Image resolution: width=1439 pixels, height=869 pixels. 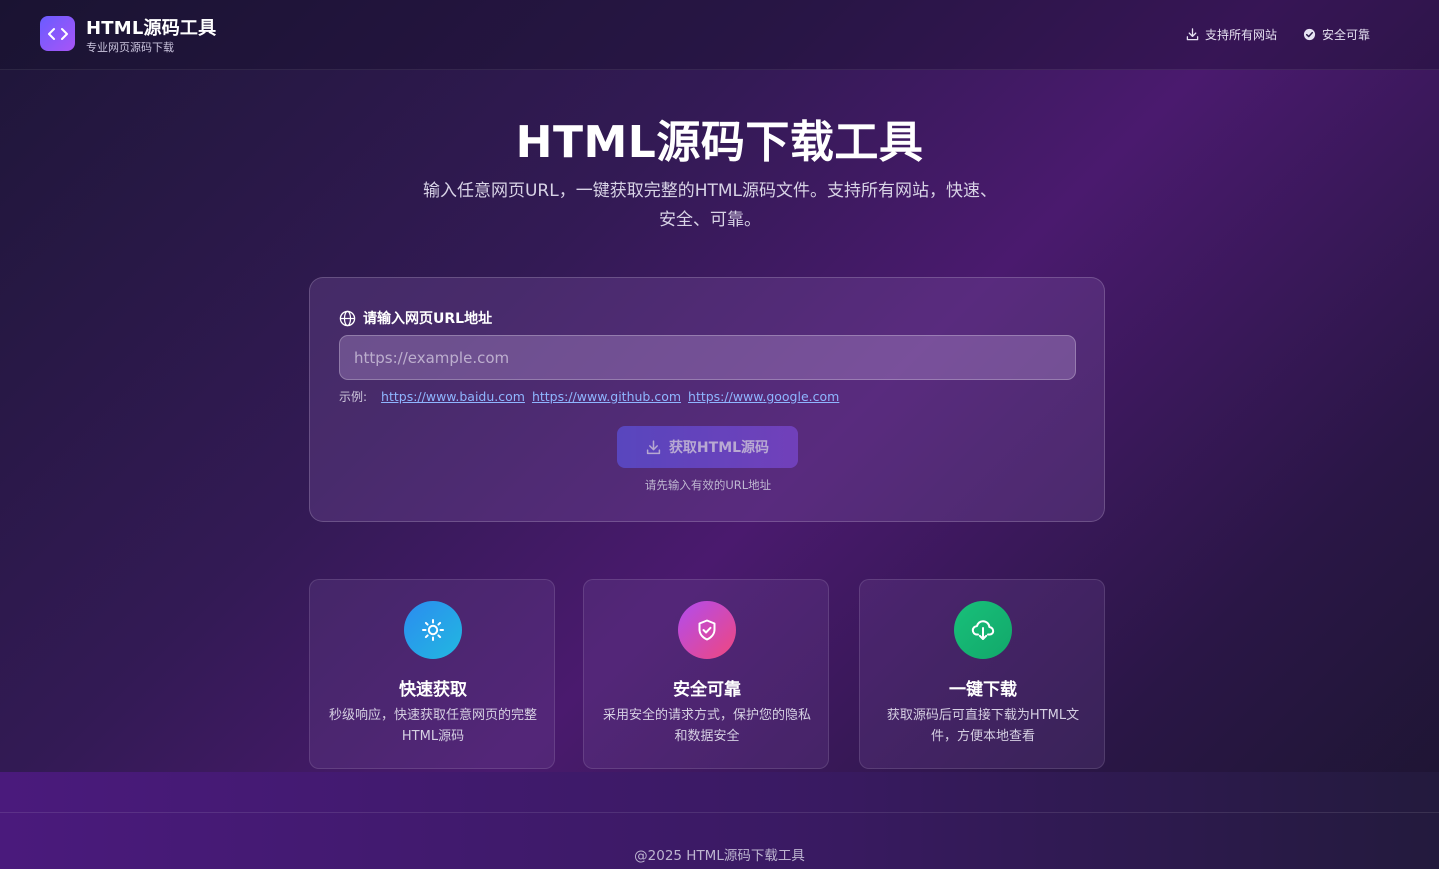 What do you see at coordinates (606, 396) in the screenshot?
I see `example-link-github: https://www.github.com` at bounding box center [606, 396].